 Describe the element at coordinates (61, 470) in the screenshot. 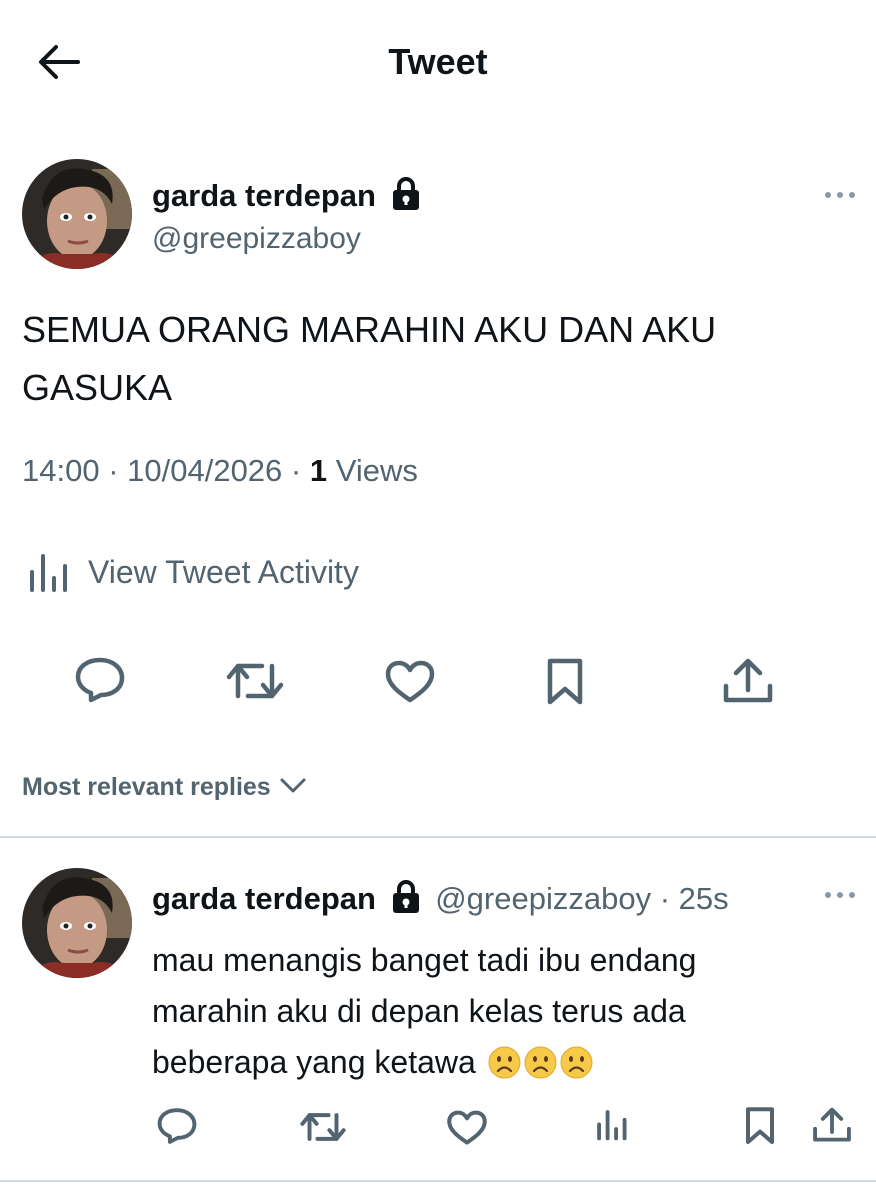

I see `tweet-time: 14:00` at that location.